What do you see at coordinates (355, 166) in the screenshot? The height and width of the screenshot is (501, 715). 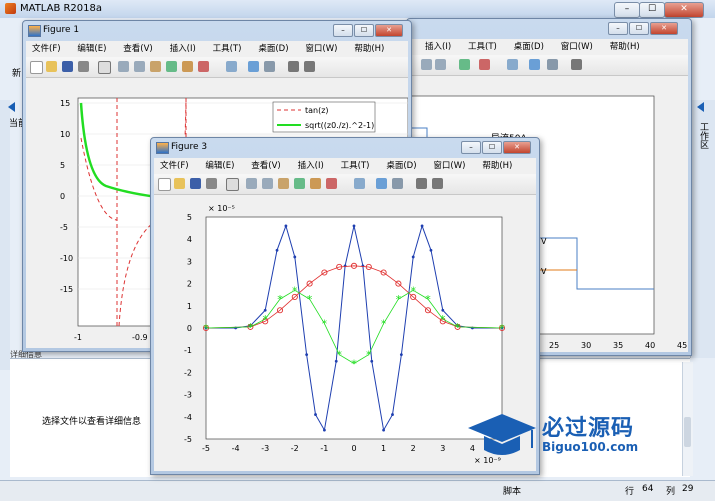 I see `fig3-menu-tools: 工具(T)` at bounding box center [355, 166].